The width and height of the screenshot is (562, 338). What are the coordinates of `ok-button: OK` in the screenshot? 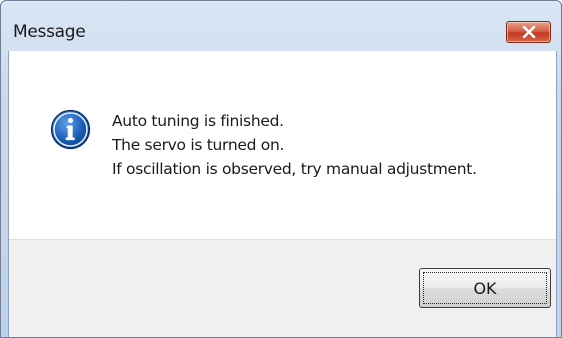 It's located at (485, 288).